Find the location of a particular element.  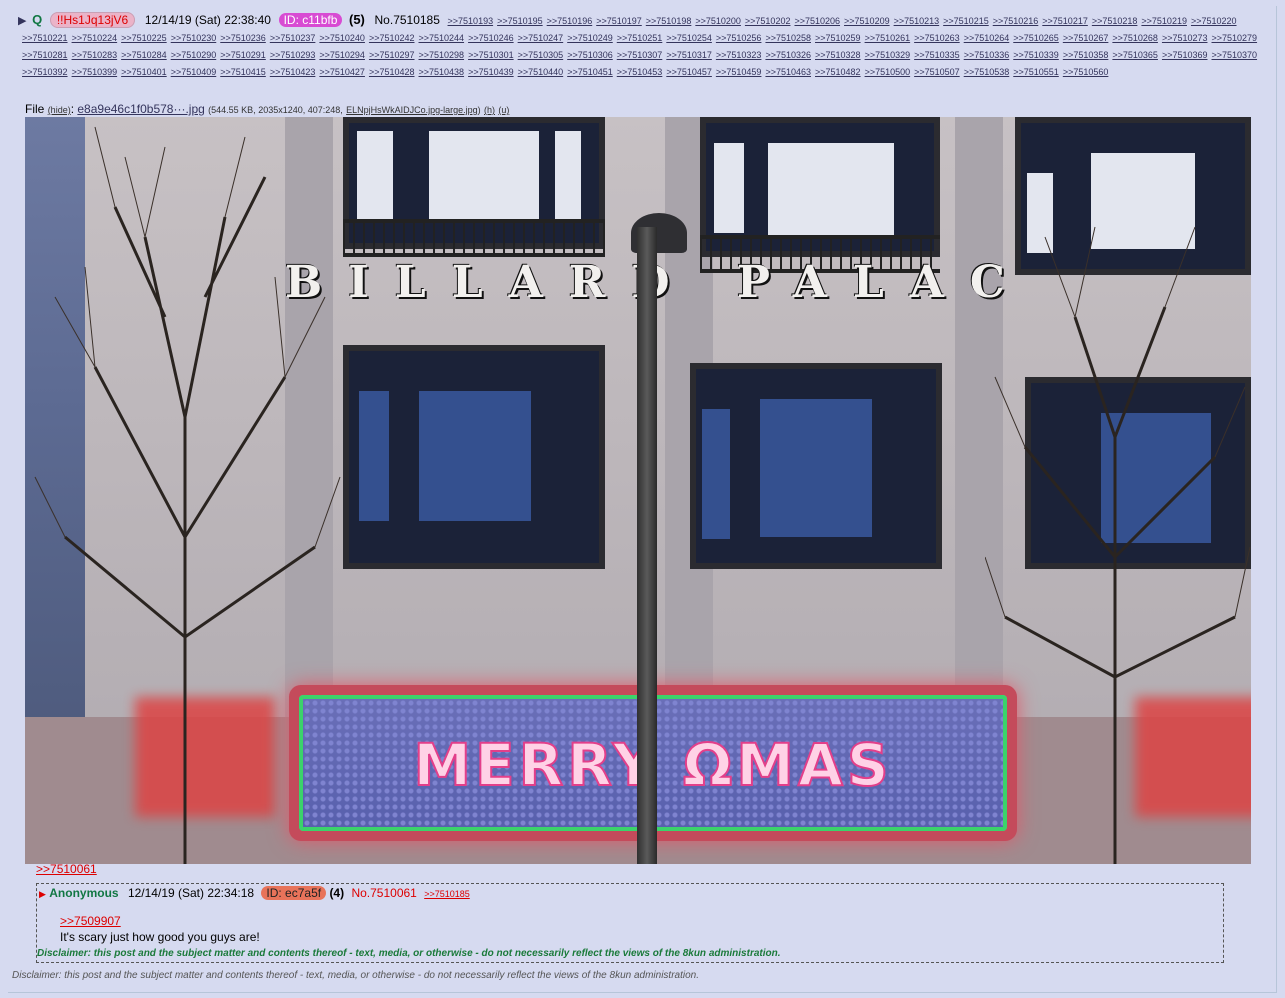

mention-link: >>7510259 is located at coordinates (838, 38).